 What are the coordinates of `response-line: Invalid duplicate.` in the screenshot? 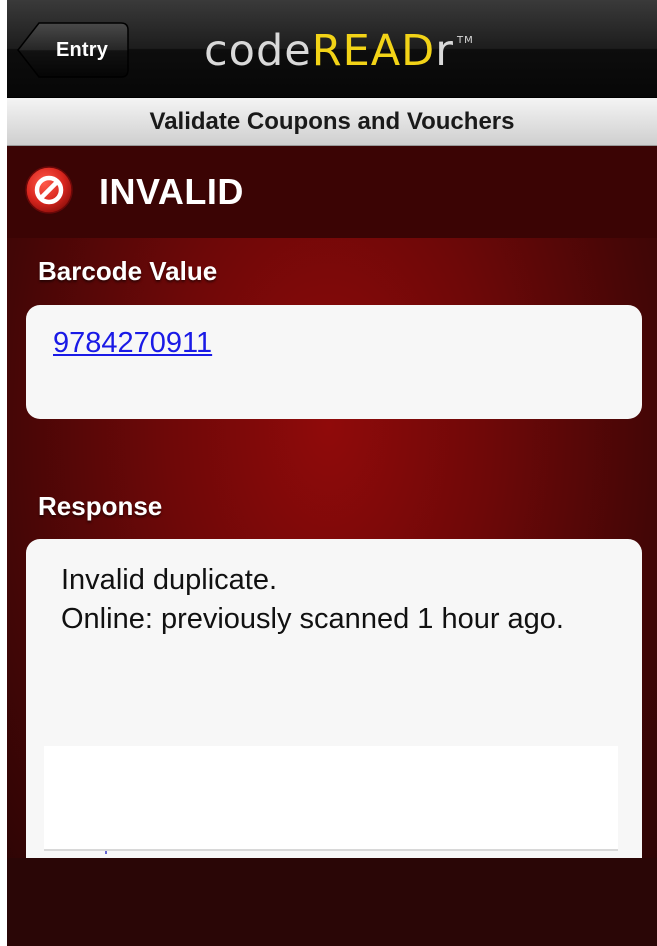 It's located at (169, 580).